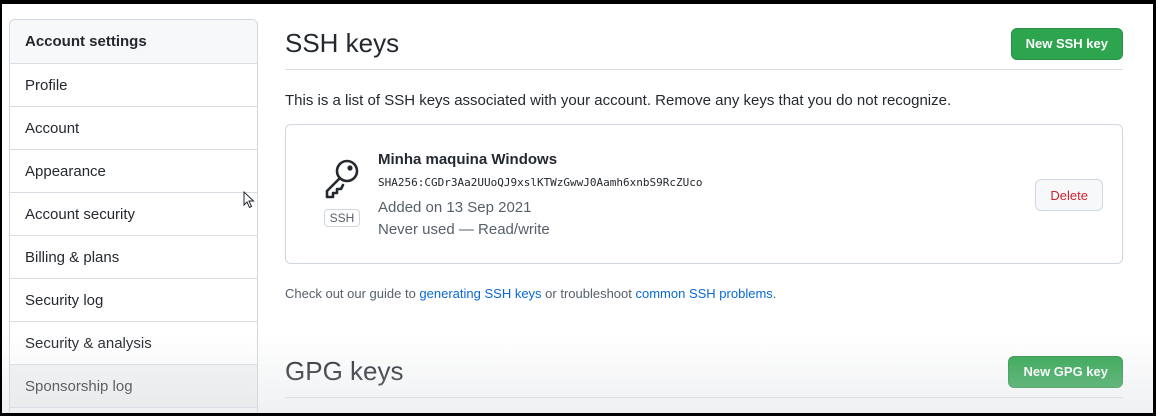 This screenshot has height=416, width=1156. What do you see at coordinates (704, 293) in the screenshot?
I see `common-ssh-problems-link: common SSH problems` at bounding box center [704, 293].